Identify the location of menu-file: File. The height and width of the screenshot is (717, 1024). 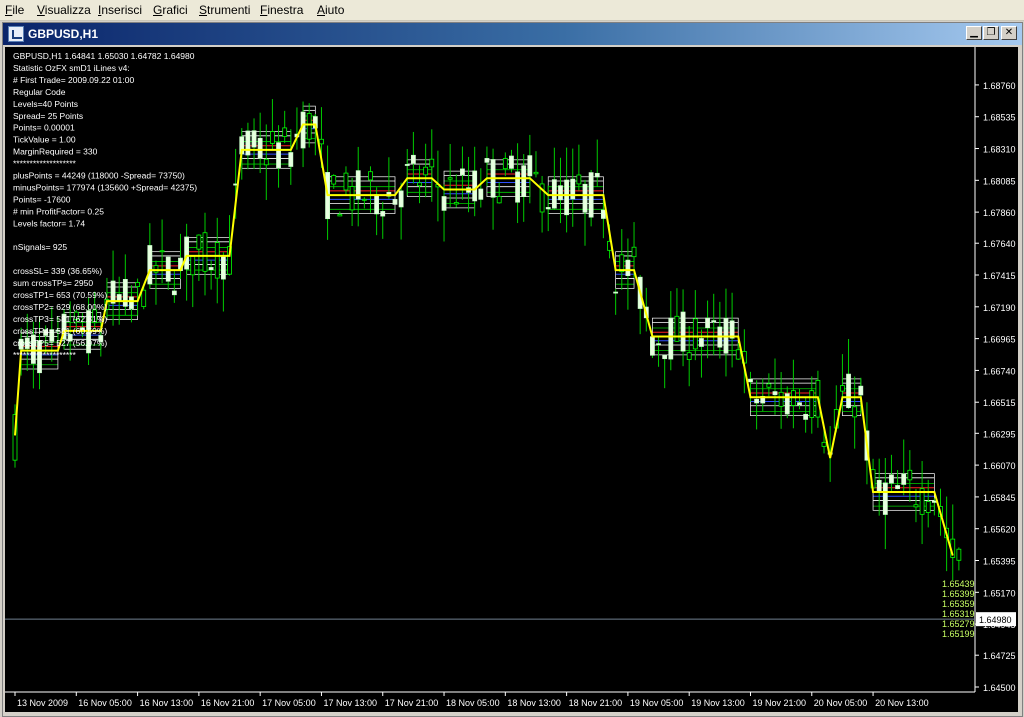
(14, 10).